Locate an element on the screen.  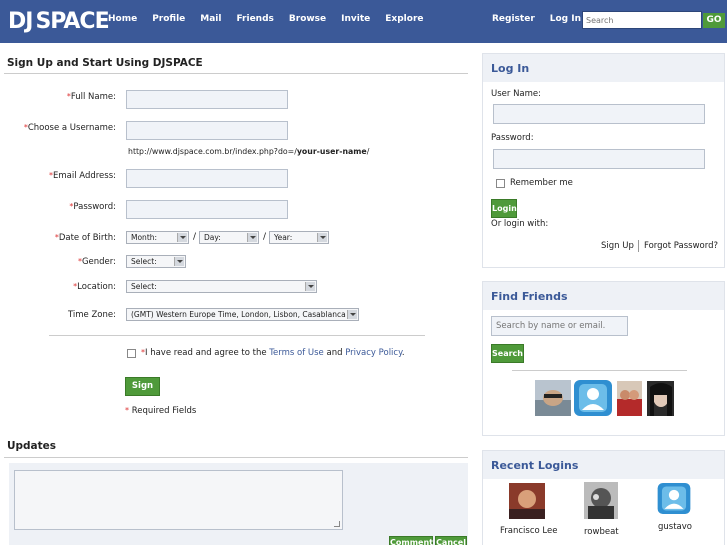
updates-title: Updates is located at coordinates (32, 446).